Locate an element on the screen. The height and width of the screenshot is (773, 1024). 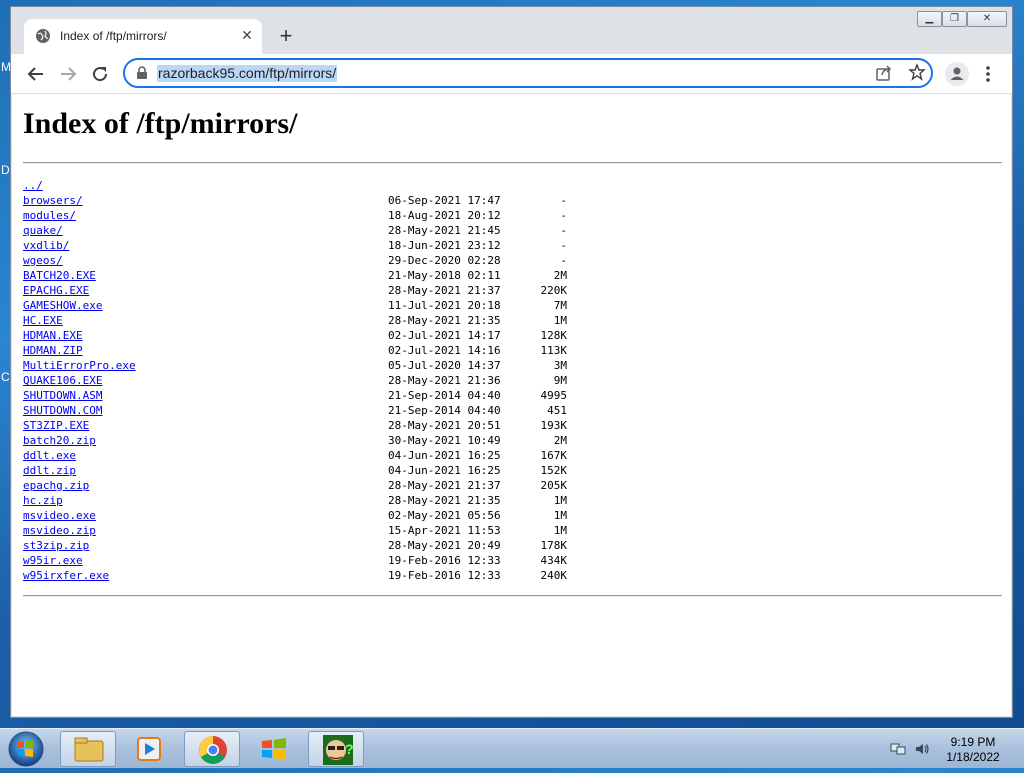
file-size: 128K is located at coordinates (554, 335).